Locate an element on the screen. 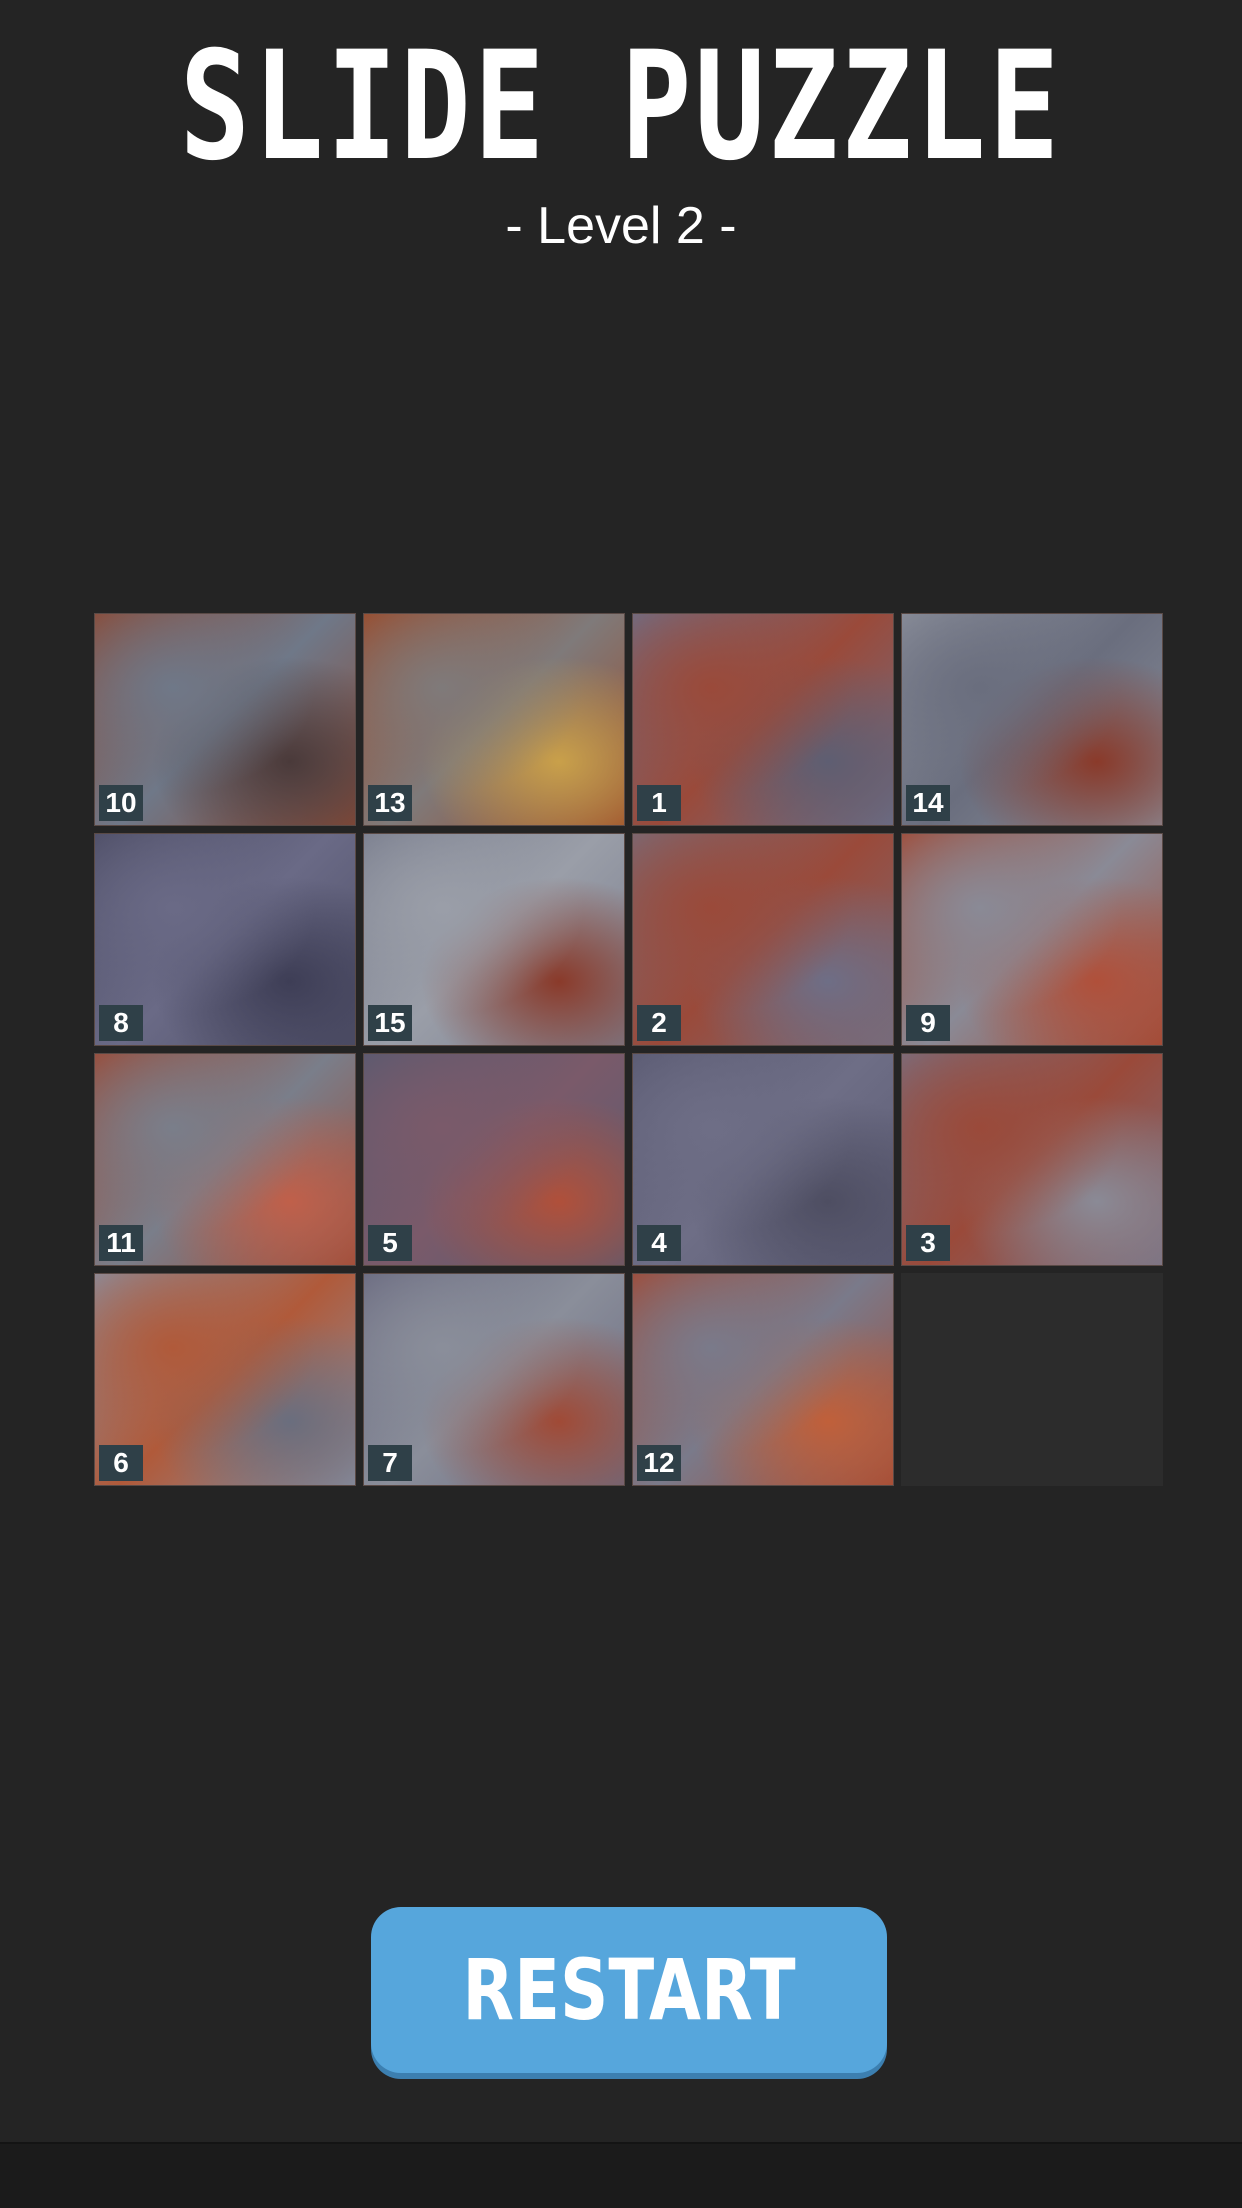 The height and width of the screenshot is (2208, 1242). restart-button: RESTART is located at coordinates (629, 1990).